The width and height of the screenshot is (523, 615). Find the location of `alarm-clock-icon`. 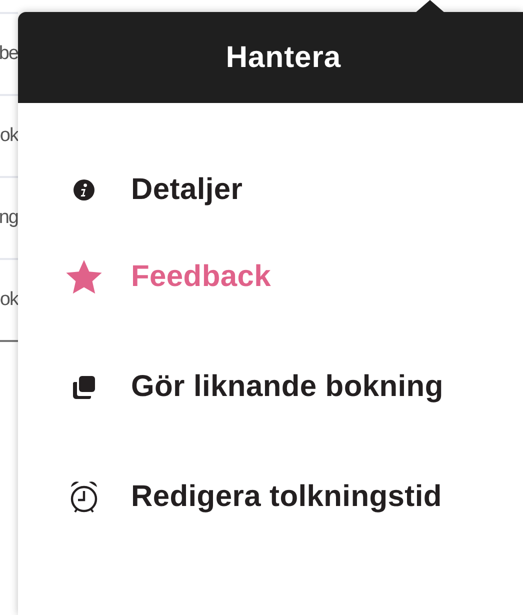

alarm-clock-icon is located at coordinates (84, 497).